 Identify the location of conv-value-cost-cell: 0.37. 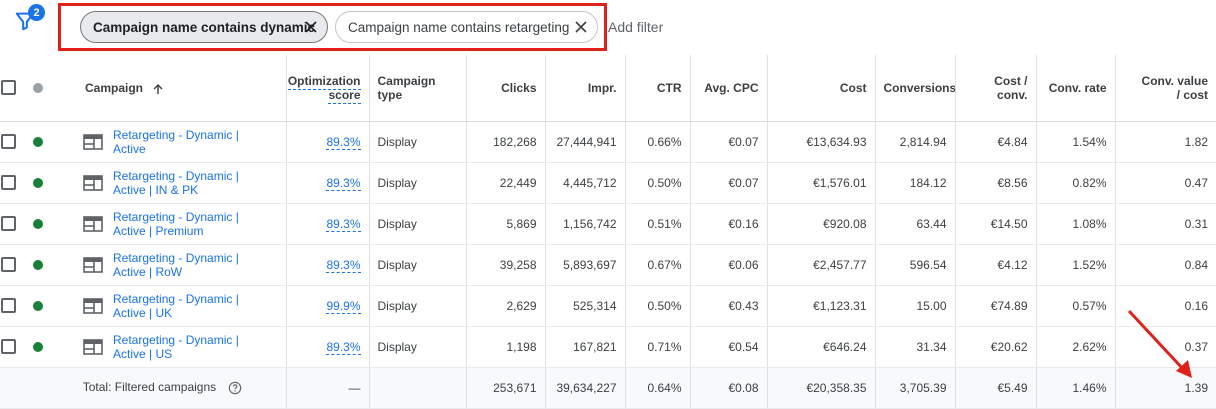
(1165, 347).